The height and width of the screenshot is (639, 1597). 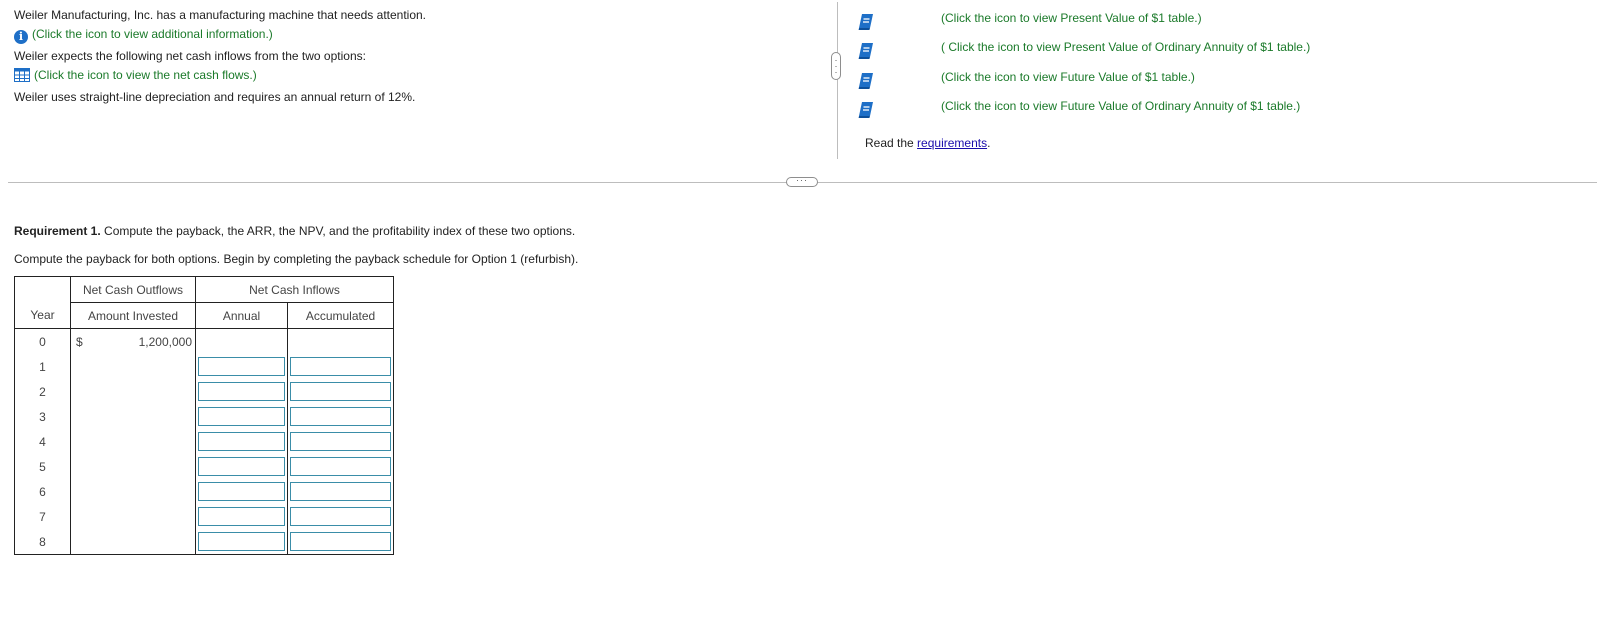 I want to click on table-row: 2, so click(x=204, y=391).